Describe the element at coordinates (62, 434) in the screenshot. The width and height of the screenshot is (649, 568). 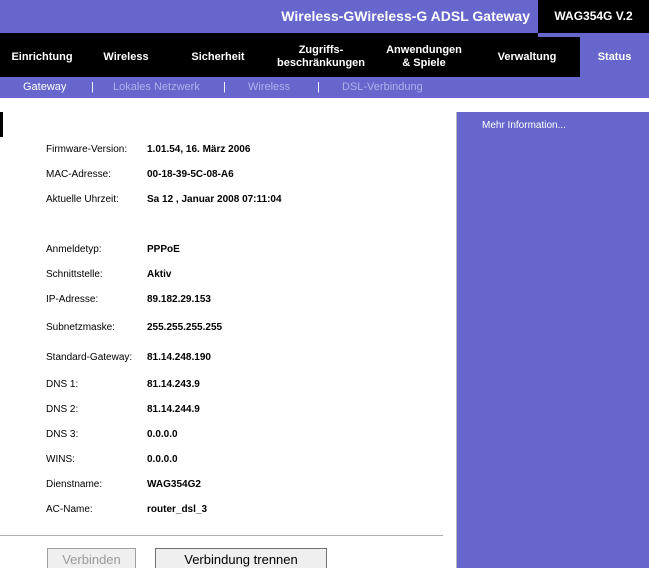
I see `dns3-label: DNS 3:` at that location.